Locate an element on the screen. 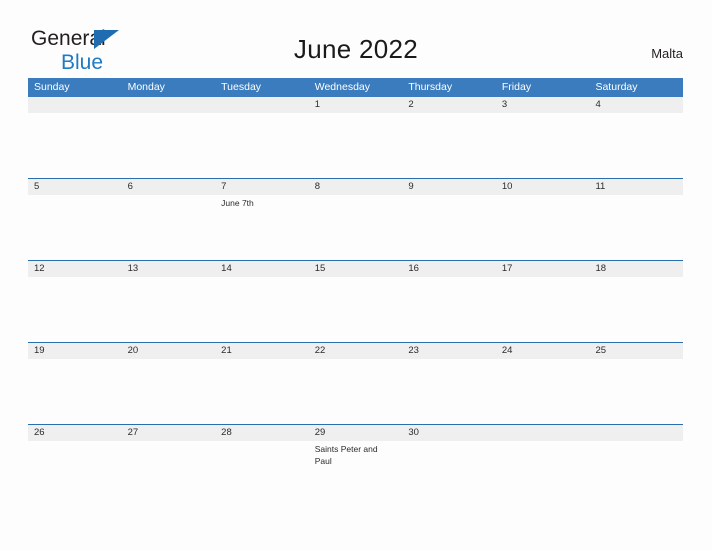 The height and width of the screenshot is (550, 712). day-number: 25 is located at coordinates (636, 351).